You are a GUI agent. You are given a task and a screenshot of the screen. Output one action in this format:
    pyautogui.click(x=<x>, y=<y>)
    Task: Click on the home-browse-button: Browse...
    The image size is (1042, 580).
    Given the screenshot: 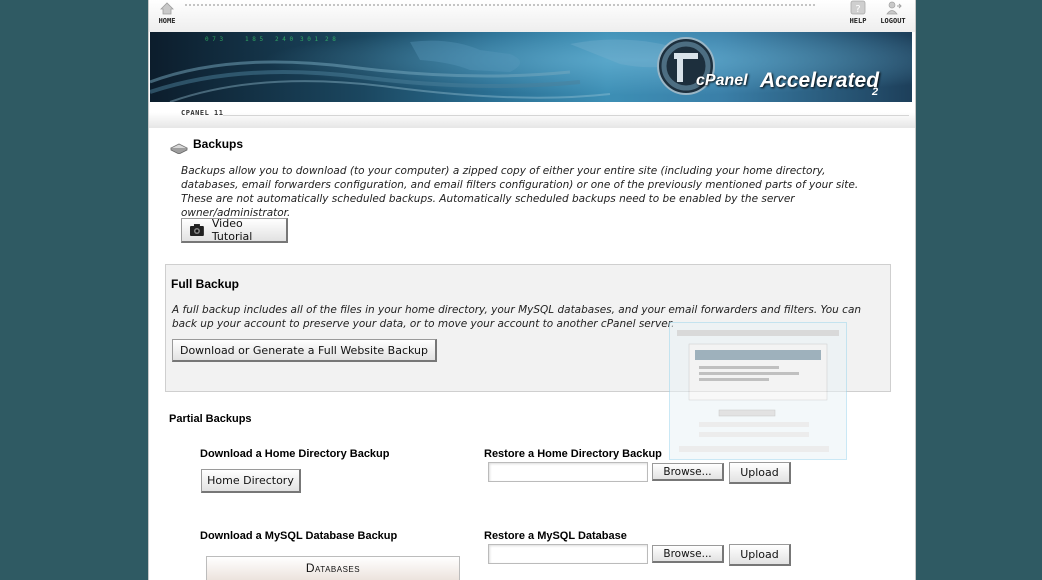 What is the action you would take?
    pyautogui.click(x=688, y=472)
    